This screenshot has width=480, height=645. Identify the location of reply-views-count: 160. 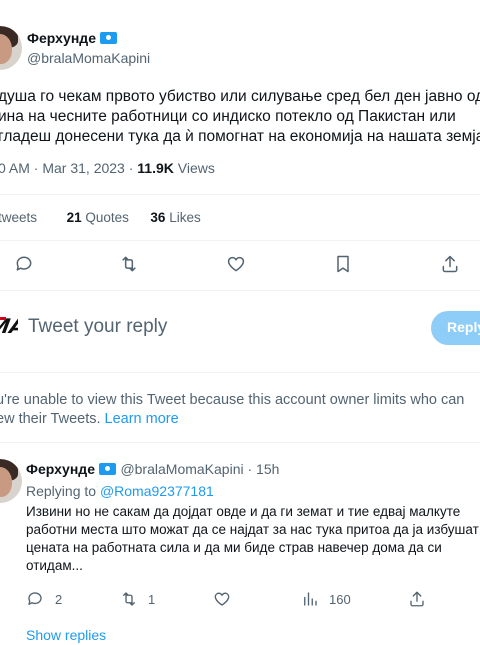
(340, 599).